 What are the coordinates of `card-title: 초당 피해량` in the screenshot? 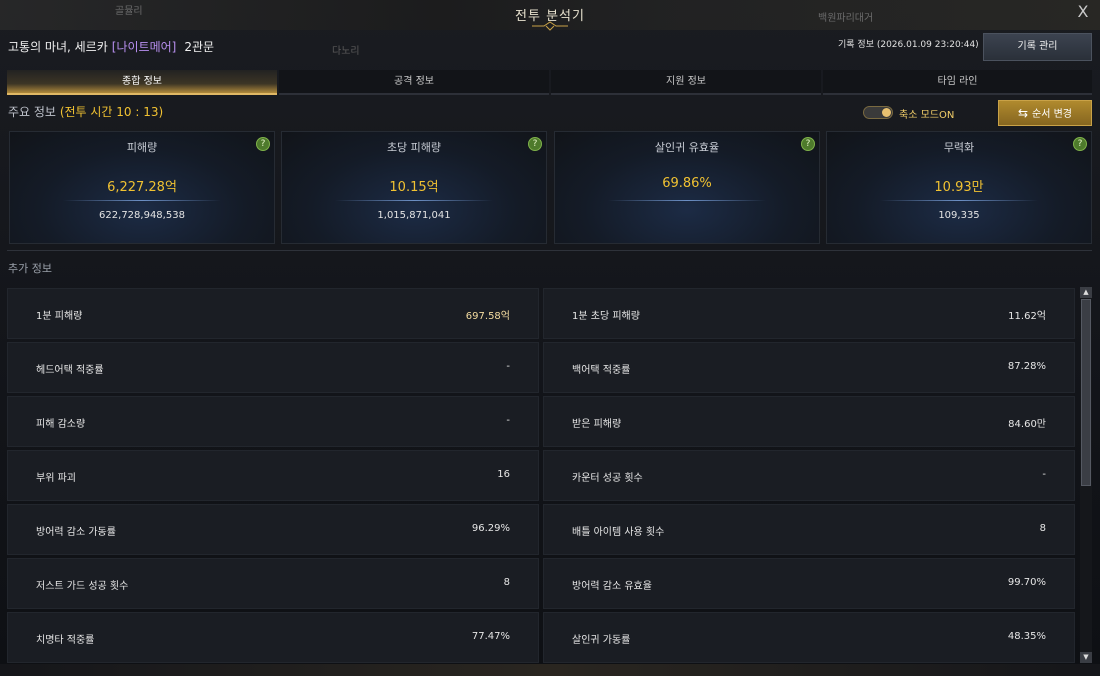 It's located at (414, 147).